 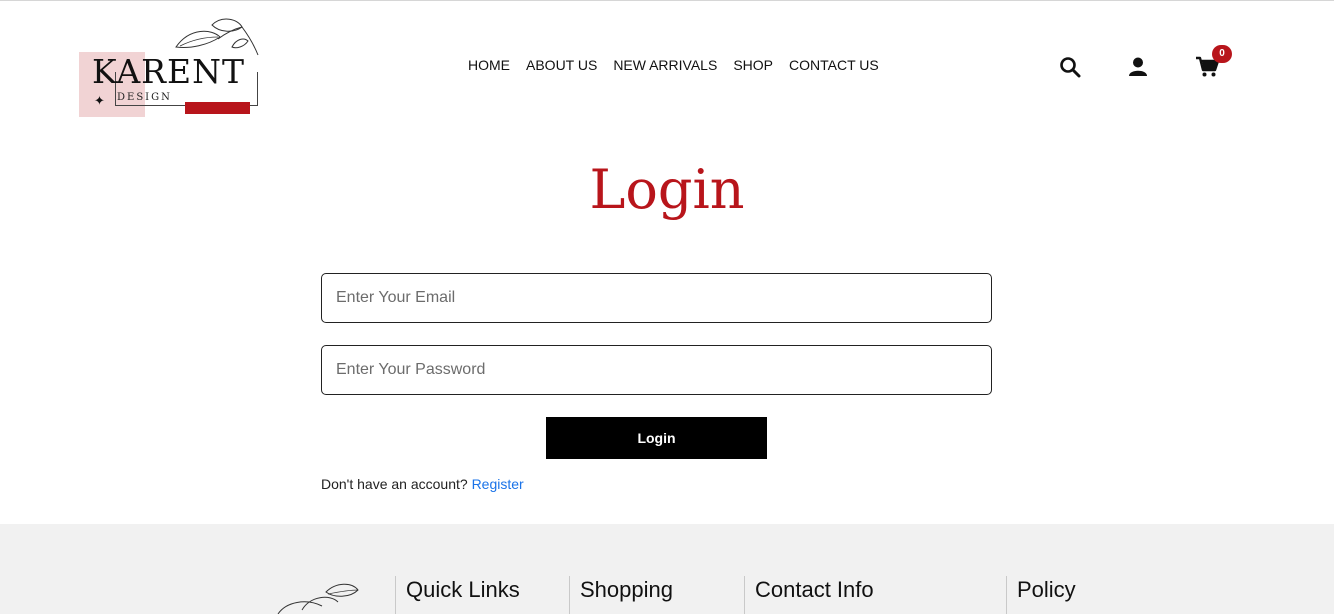 I want to click on user-icon, so click(x=1138, y=67).